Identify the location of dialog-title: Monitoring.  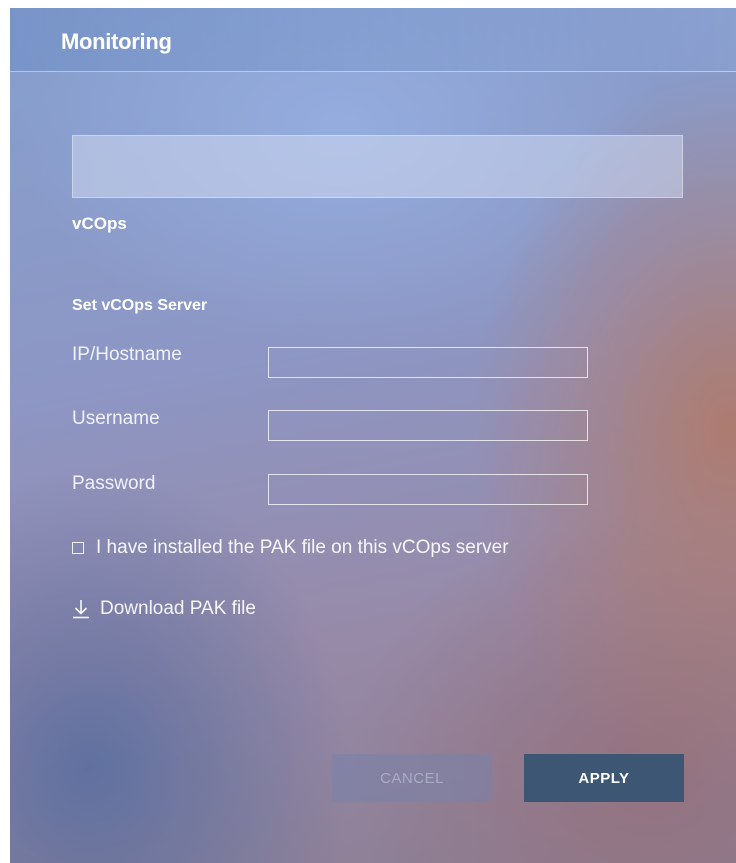
(116, 41).